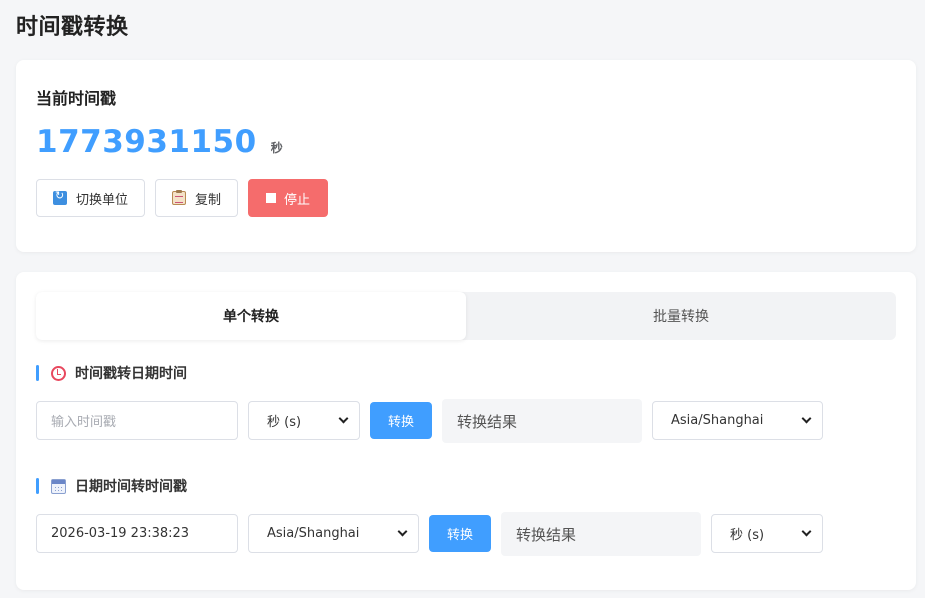  What do you see at coordinates (681, 316) in the screenshot?
I see `tab-batch-convert: 批量转换` at bounding box center [681, 316].